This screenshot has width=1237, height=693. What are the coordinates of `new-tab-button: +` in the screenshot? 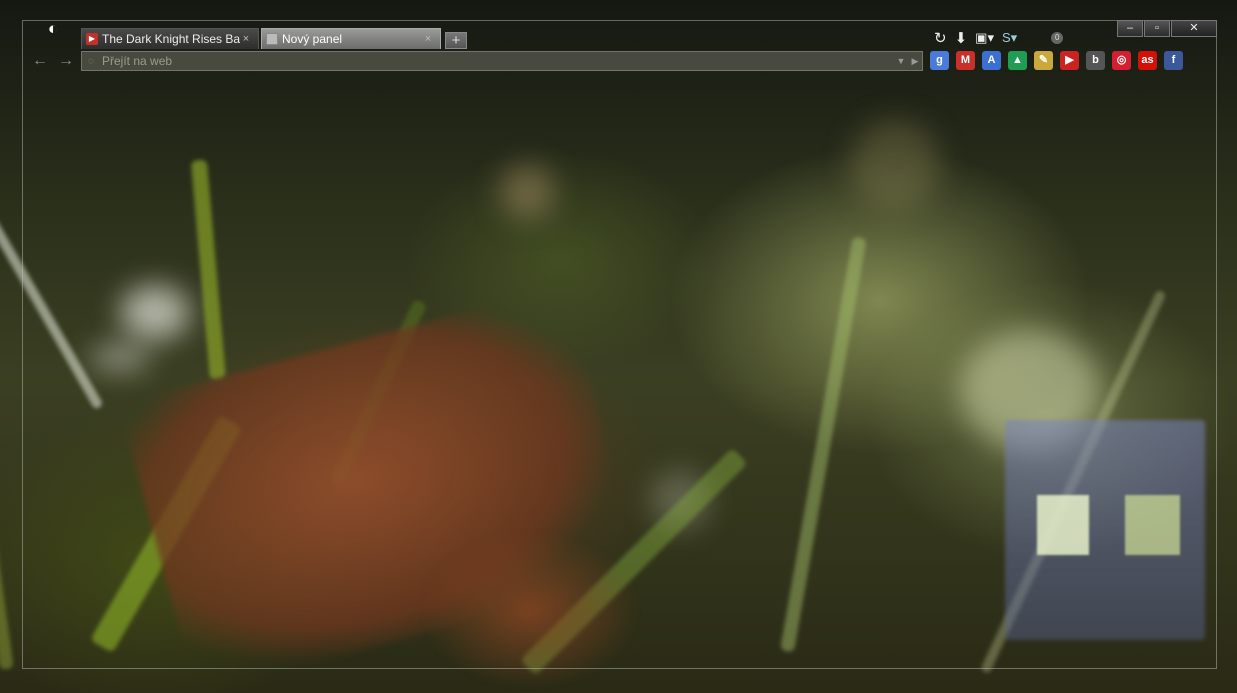 It's located at (456, 40).